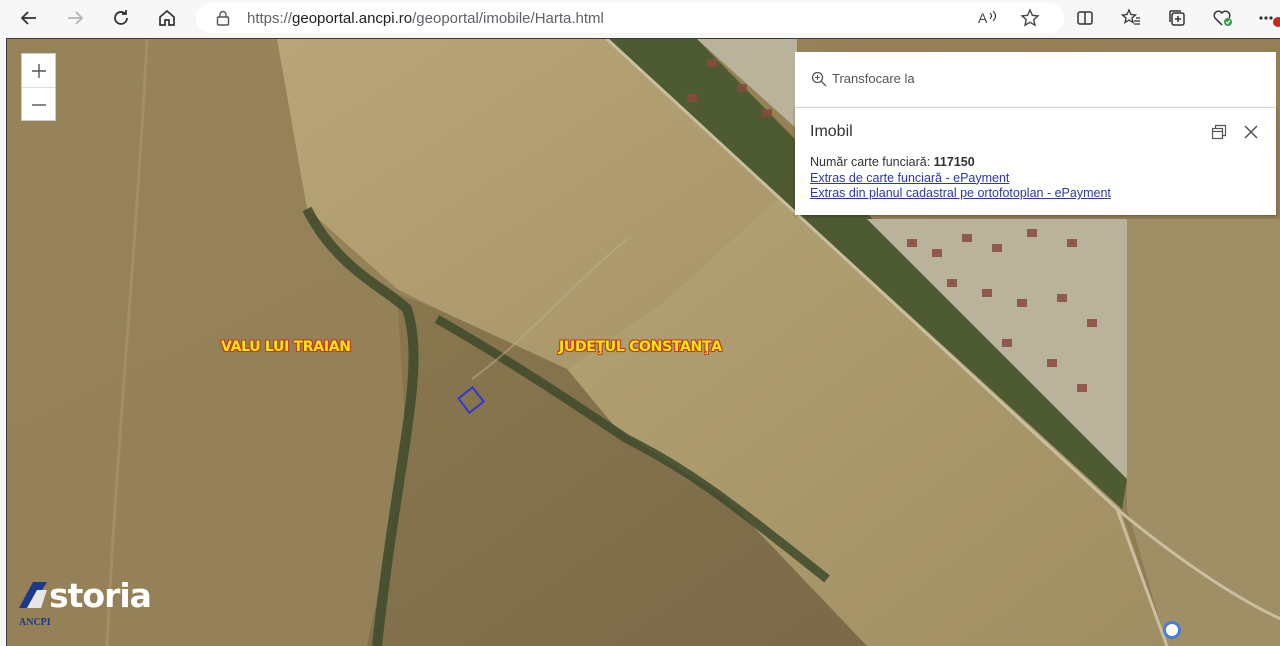 This screenshot has height=646, width=1280. What do you see at coordinates (1035, 80) in the screenshot?
I see `search-widget: Transfocare la` at bounding box center [1035, 80].